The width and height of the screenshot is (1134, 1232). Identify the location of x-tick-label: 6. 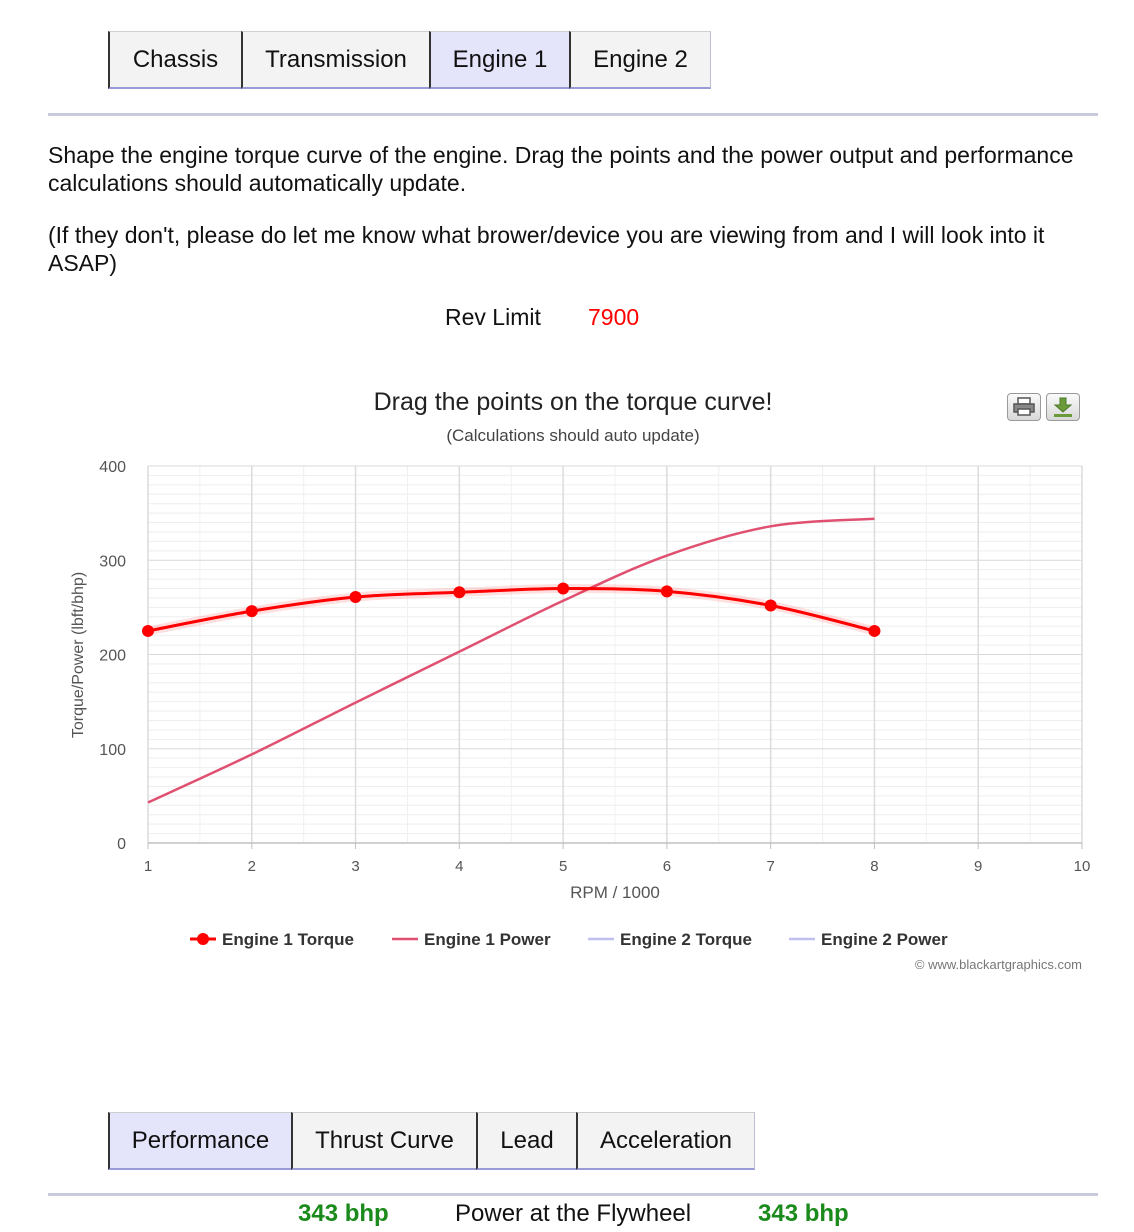
(667, 866).